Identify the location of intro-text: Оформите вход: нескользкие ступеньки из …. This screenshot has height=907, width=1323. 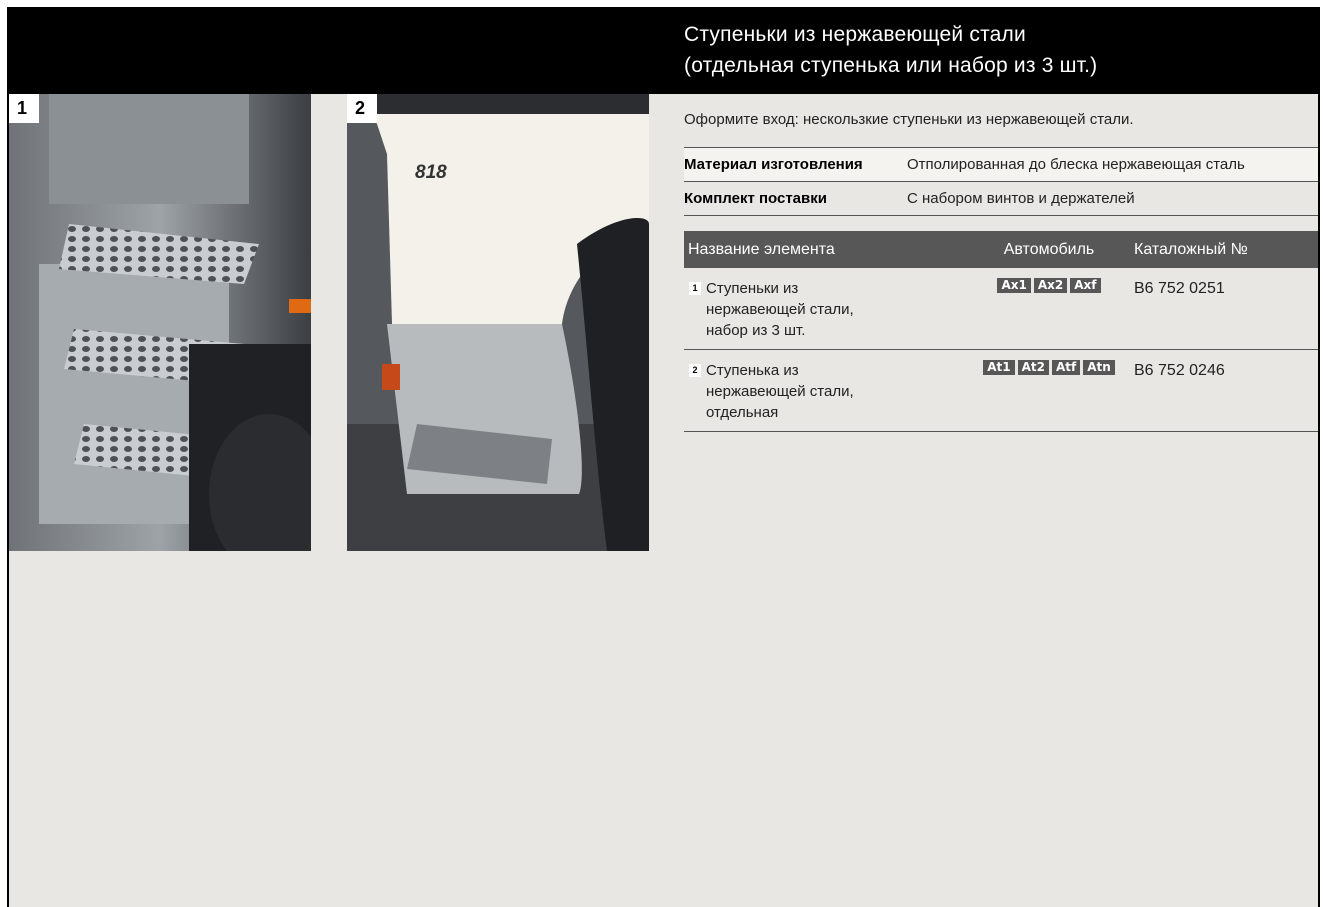
(909, 119).